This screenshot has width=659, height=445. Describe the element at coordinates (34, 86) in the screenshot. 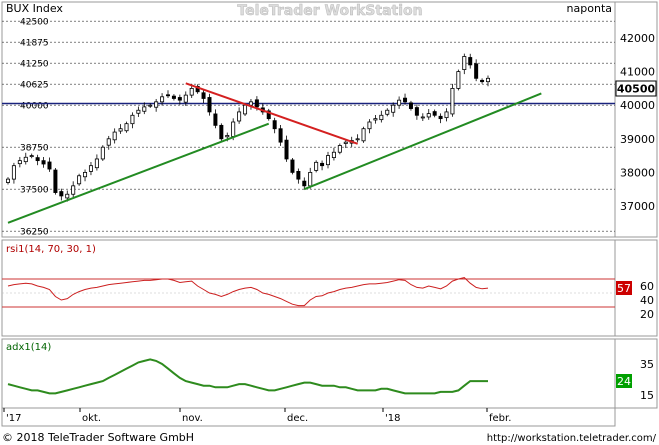

I see `price-left-tick-label: 40625` at that location.